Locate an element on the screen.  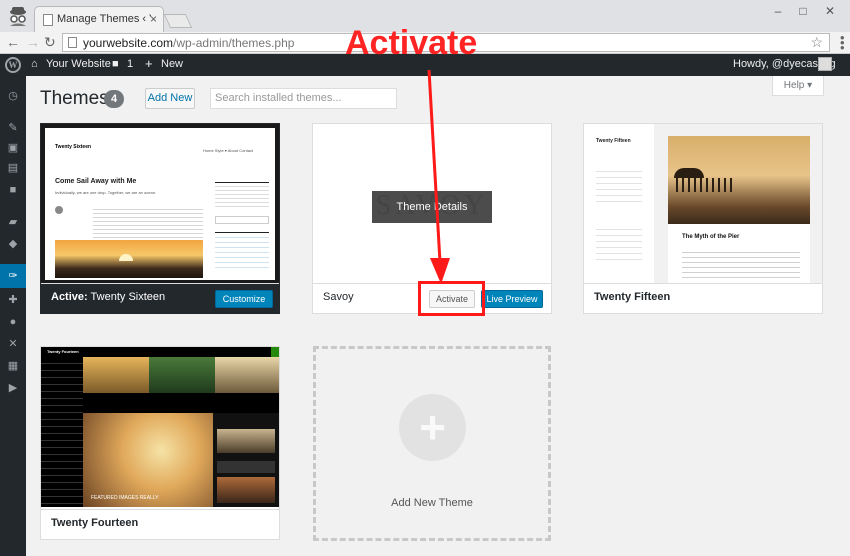
browser-tab: Manage Themes ‹ Your W × is located at coordinates (99, 19).